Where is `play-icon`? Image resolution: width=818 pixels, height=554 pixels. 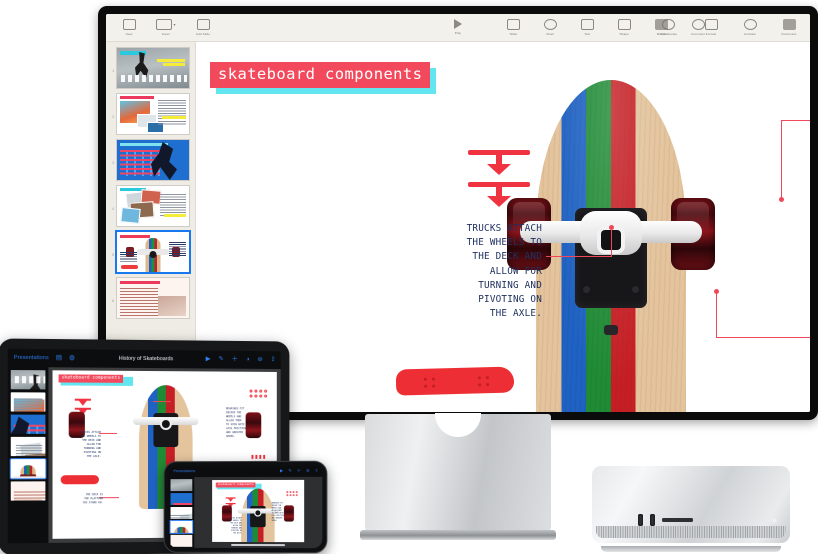 play-icon is located at coordinates (458, 24).